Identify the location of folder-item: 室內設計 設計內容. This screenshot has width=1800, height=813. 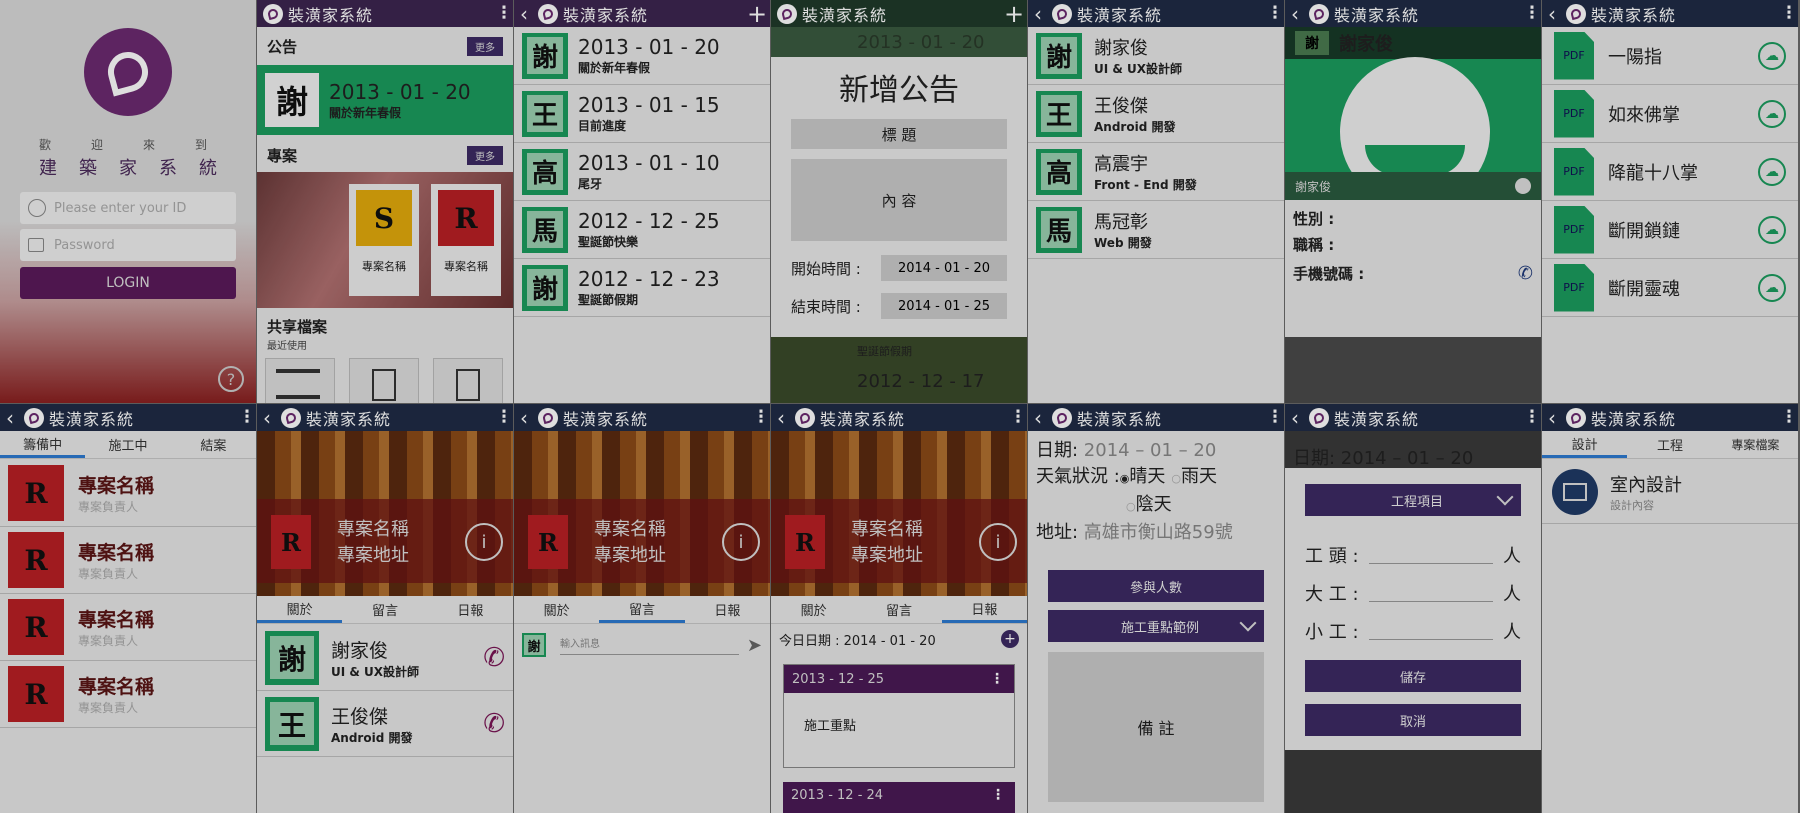
(1670, 492).